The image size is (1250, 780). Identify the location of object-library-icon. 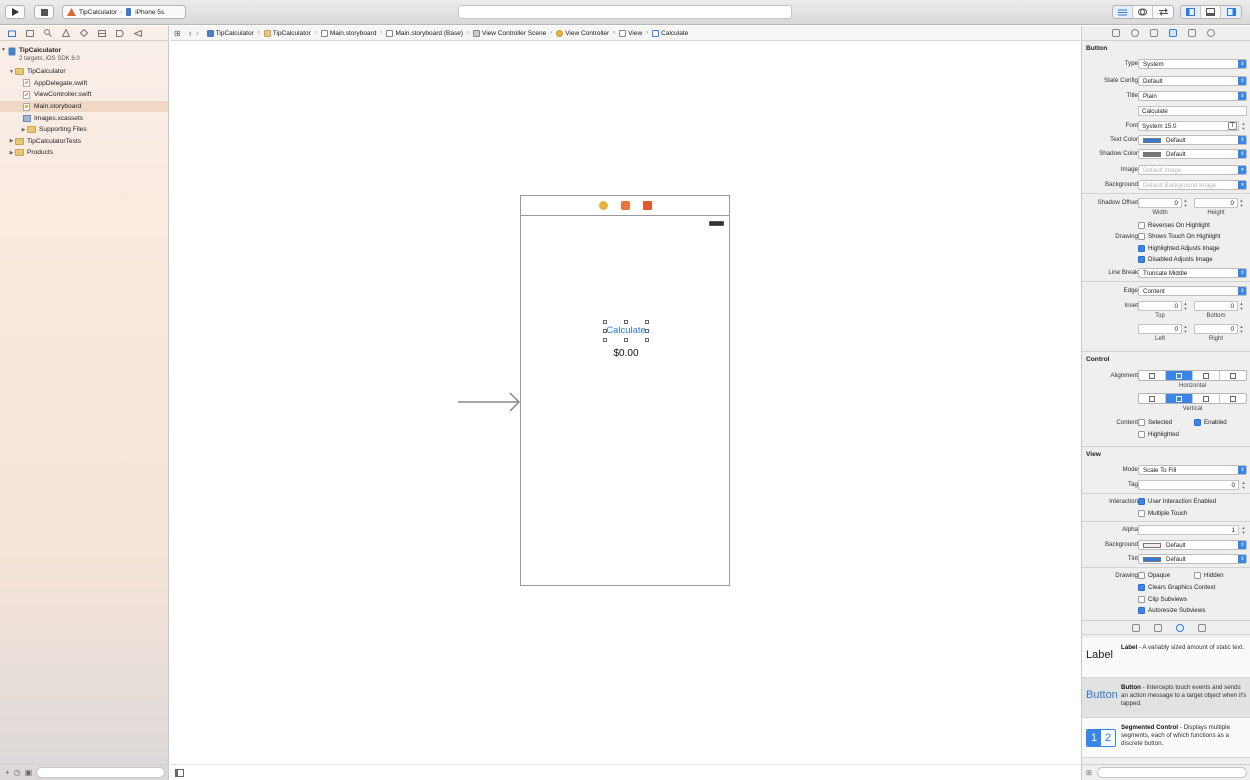
(1180, 627).